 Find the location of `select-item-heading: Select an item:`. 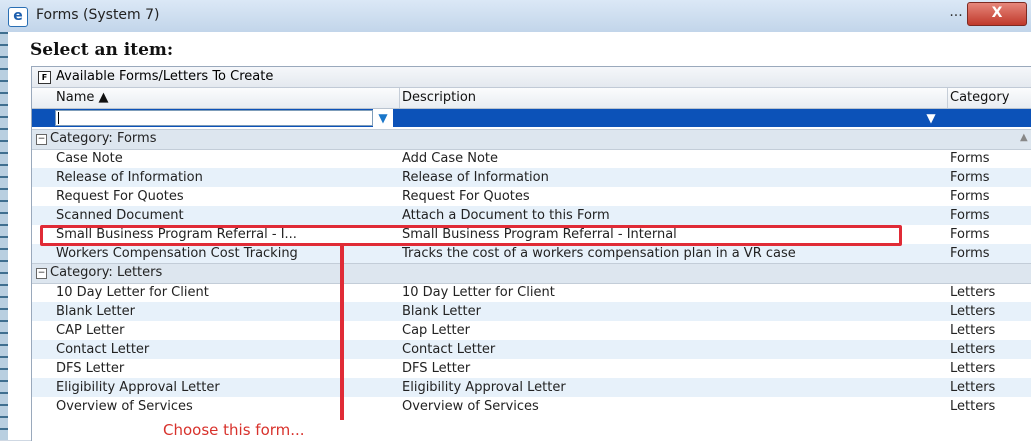

select-item-heading: Select an item: is located at coordinates (102, 50).